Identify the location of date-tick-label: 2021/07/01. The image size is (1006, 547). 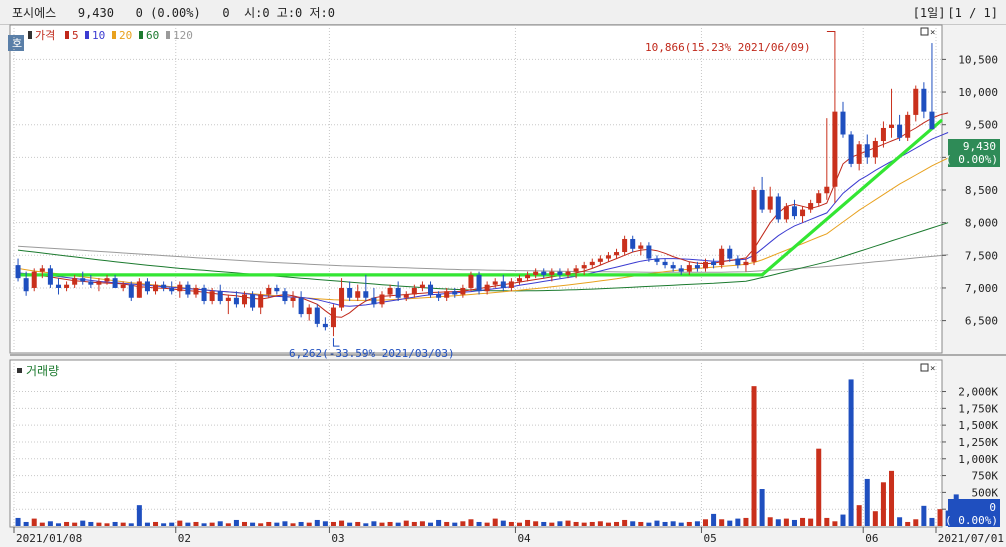
(971, 538).